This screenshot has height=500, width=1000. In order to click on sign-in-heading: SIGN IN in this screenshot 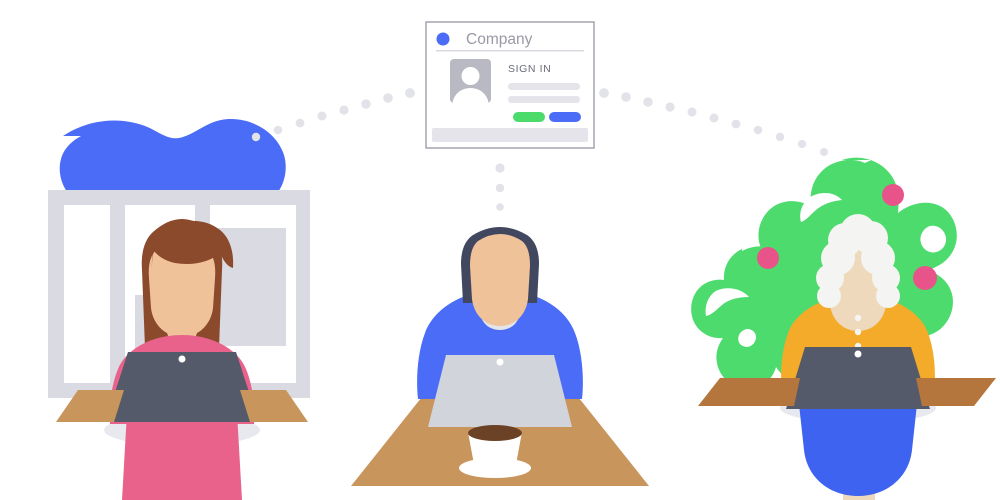, I will do `click(529, 69)`.